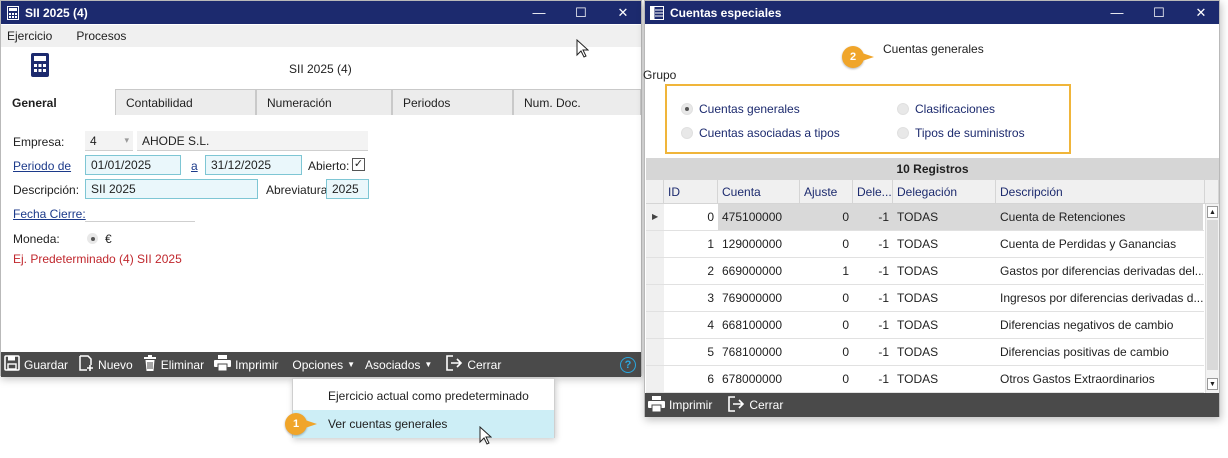 The image size is (1228, 458). I want to click on cell-ajuste: 0, so click(845, 325).